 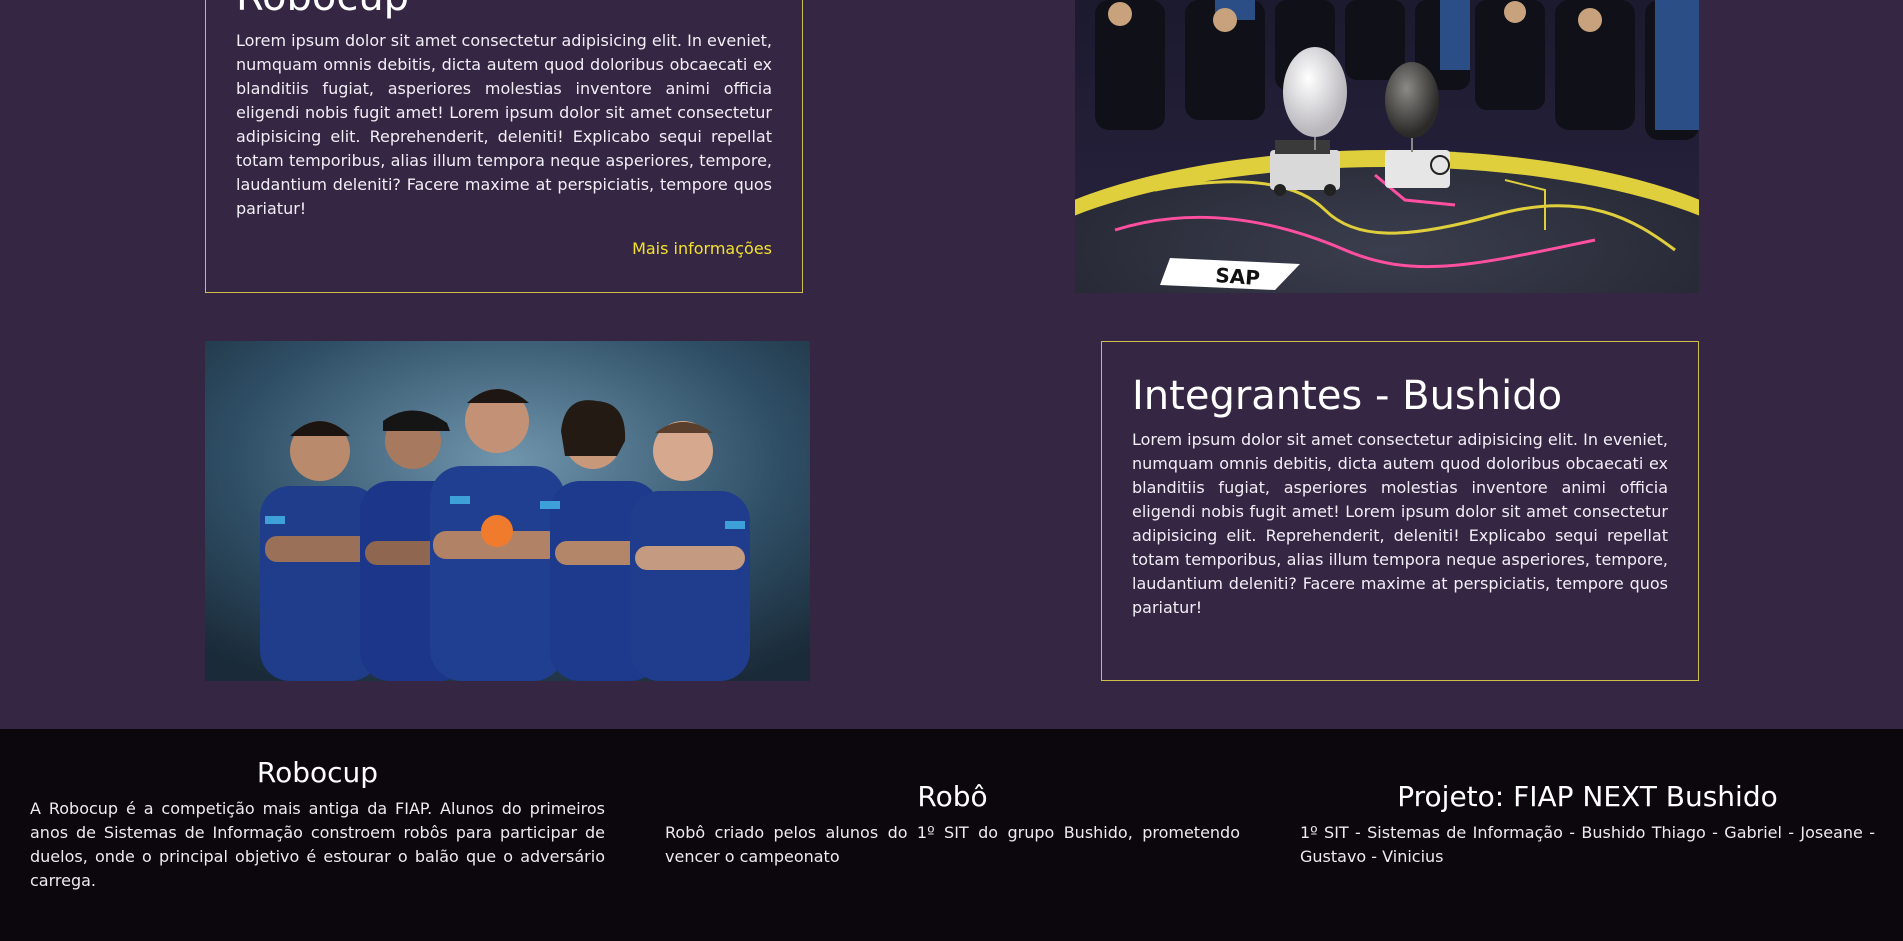 I want to click on arena-image: SAP, so click(x=1387, y=146).